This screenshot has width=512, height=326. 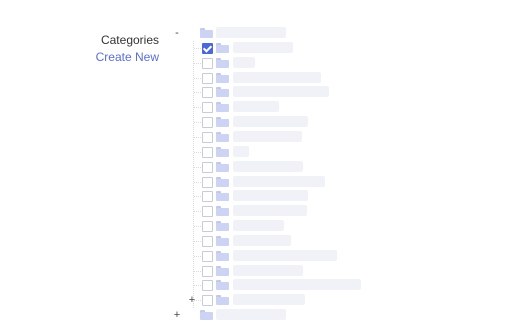 I want to click on tree-root-node: -, so click(x=320, y=33).